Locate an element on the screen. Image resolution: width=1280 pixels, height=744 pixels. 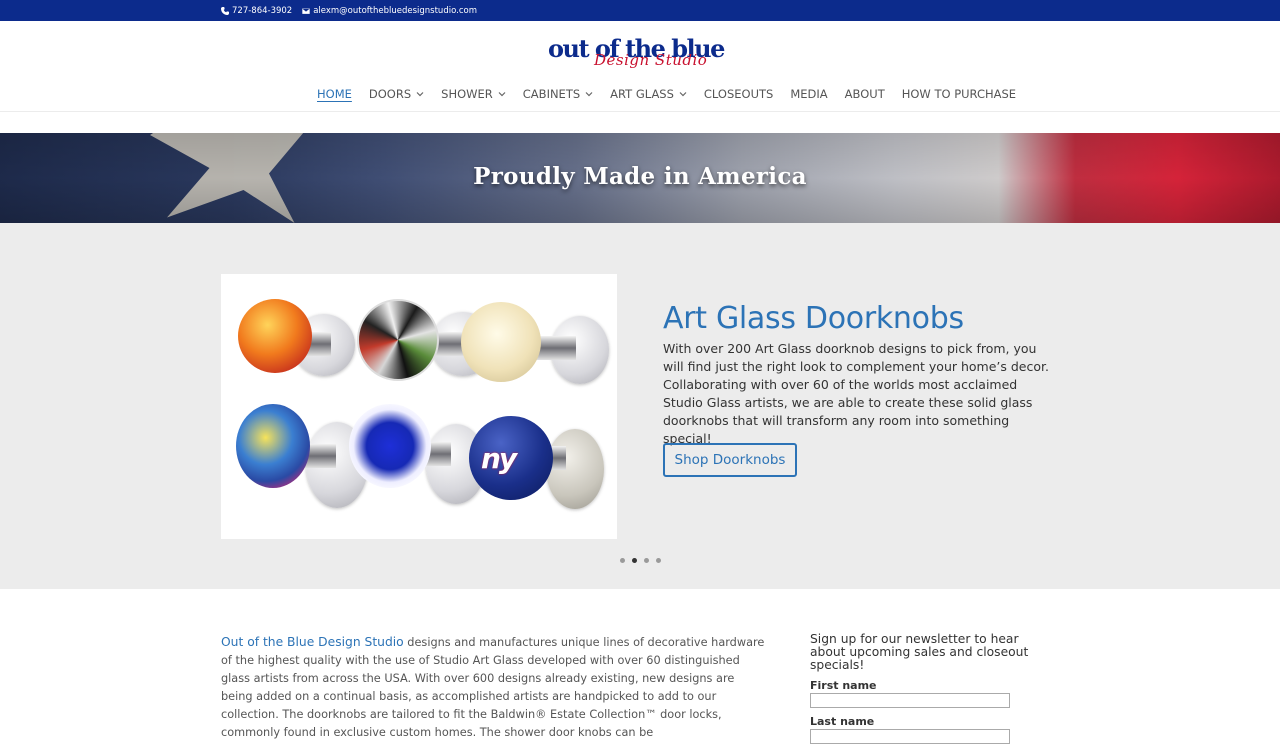
slide-title: Art Glass Doorknobs is located at coordinates (813, 318).